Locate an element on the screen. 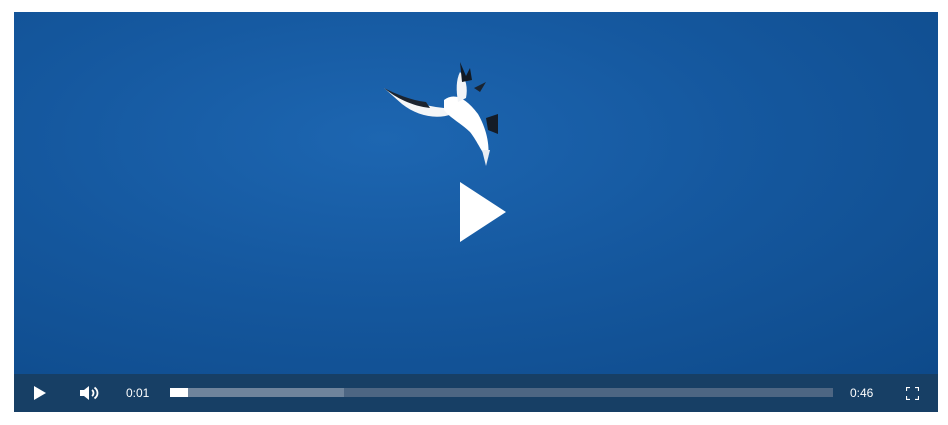 Image resolution: width=948 pixels, height=425 pixels. control-bar: 0:01 0:46 is located at coordinates (476, 393).